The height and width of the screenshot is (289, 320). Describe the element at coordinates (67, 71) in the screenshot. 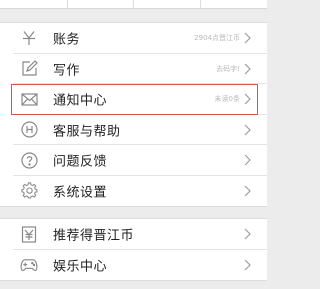

I see `menu-item-label: 写作` at that location.